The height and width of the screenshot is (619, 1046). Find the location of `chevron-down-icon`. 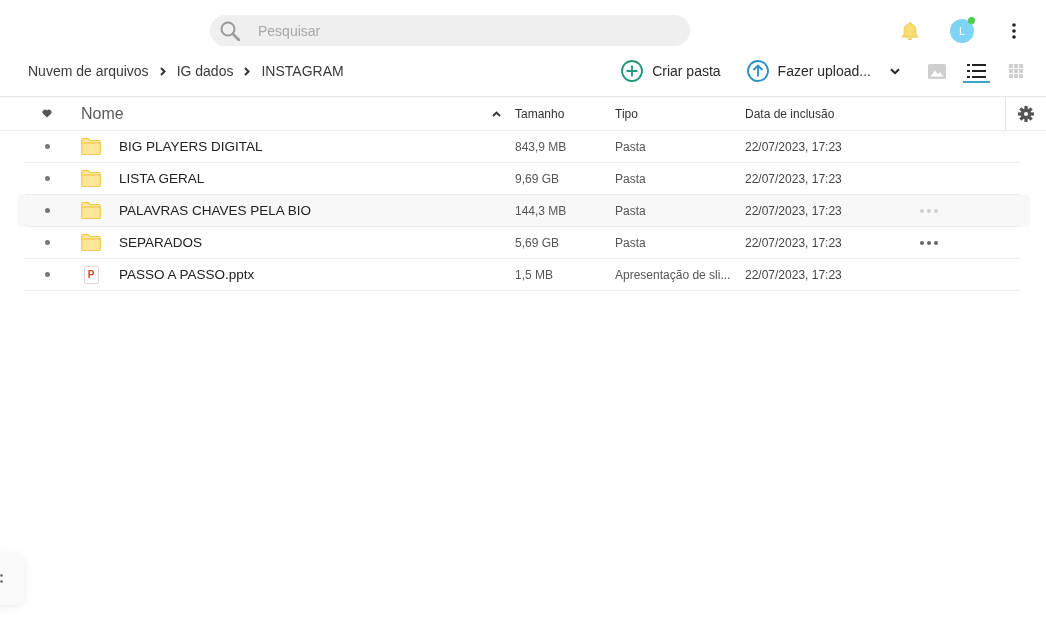

chevron-down-icon is located at coordinates (895, 71).